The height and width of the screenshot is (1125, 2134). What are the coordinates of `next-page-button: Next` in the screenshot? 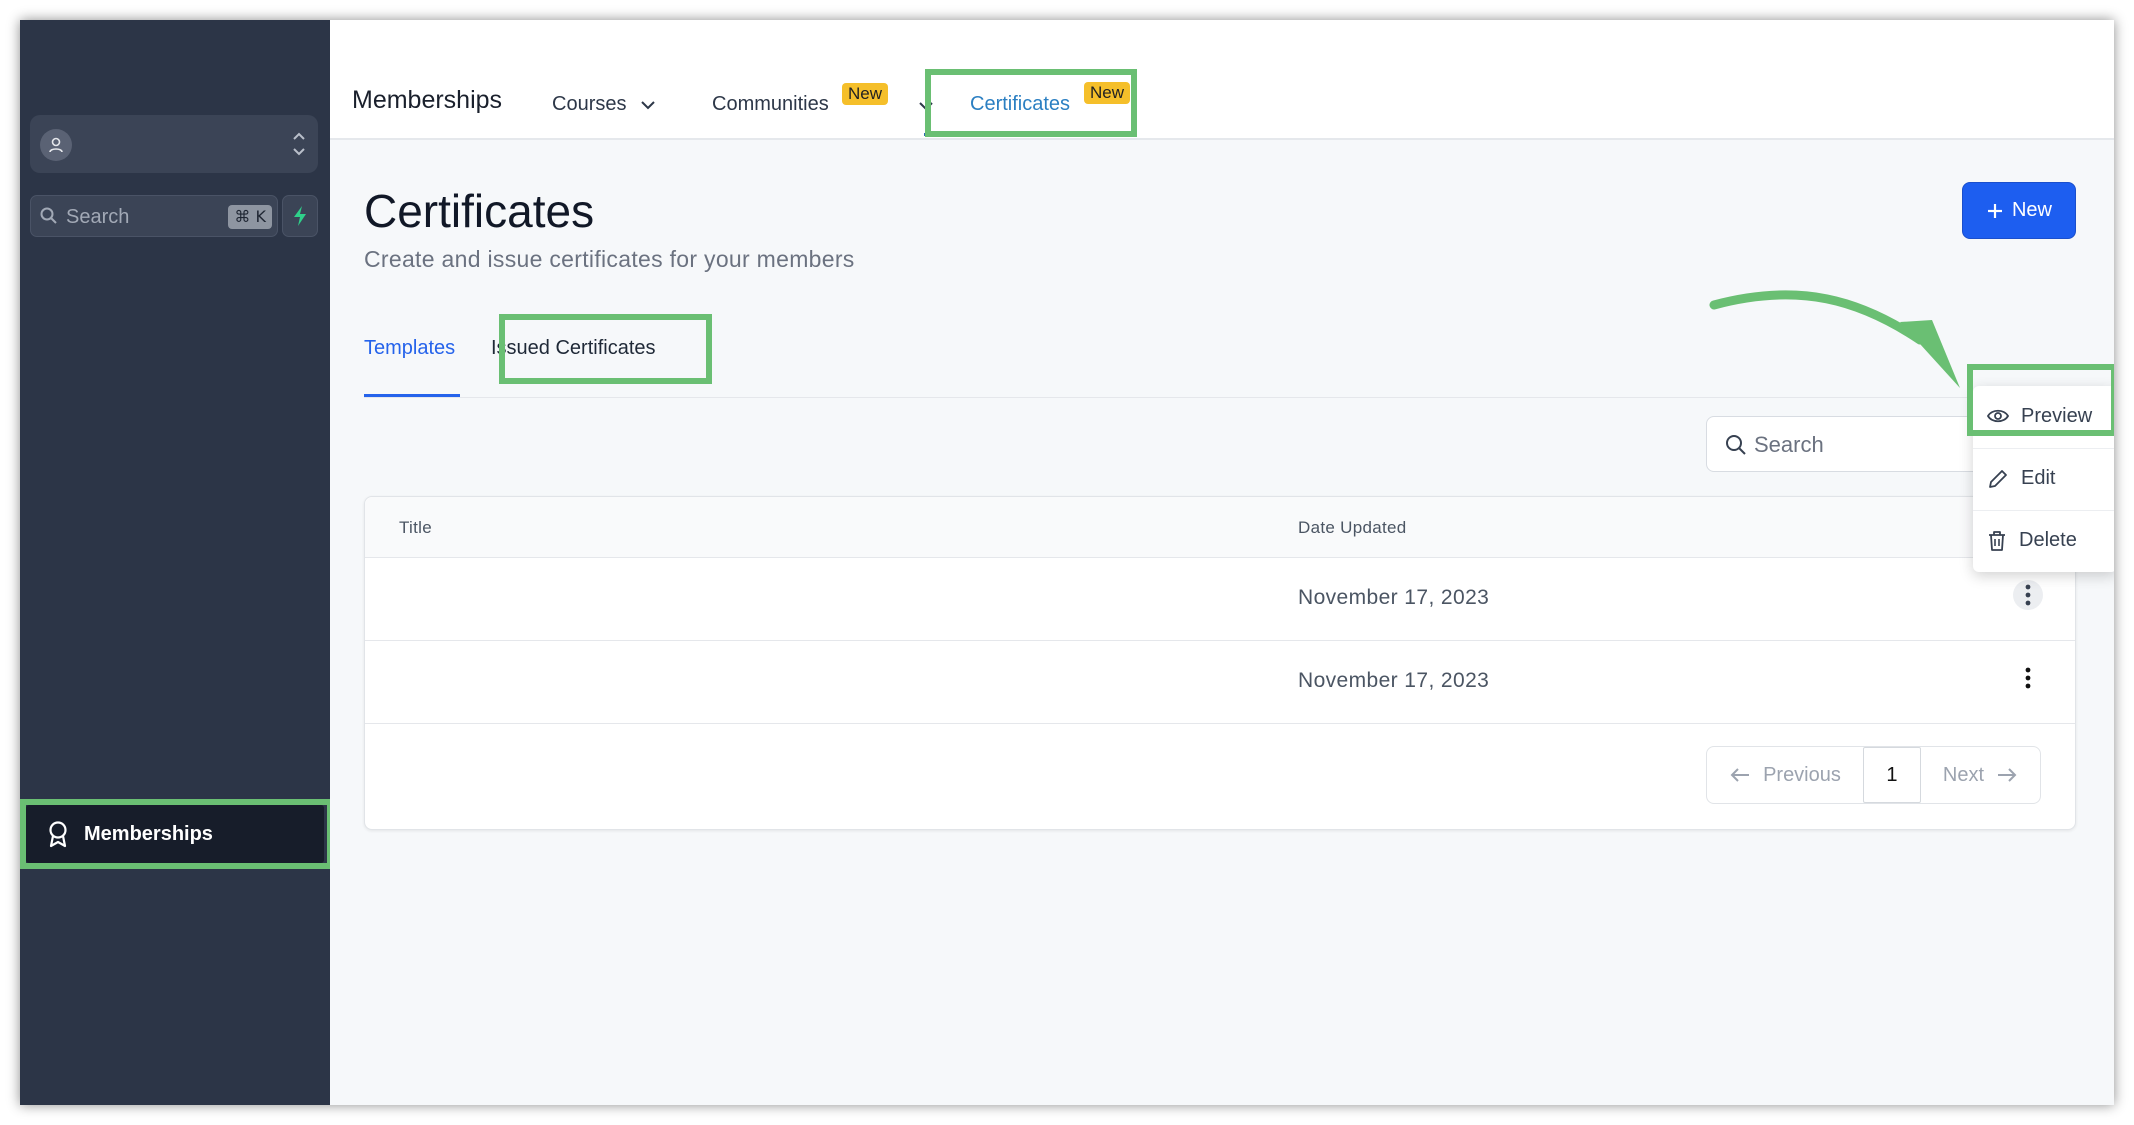 It's located at (1980, 775).